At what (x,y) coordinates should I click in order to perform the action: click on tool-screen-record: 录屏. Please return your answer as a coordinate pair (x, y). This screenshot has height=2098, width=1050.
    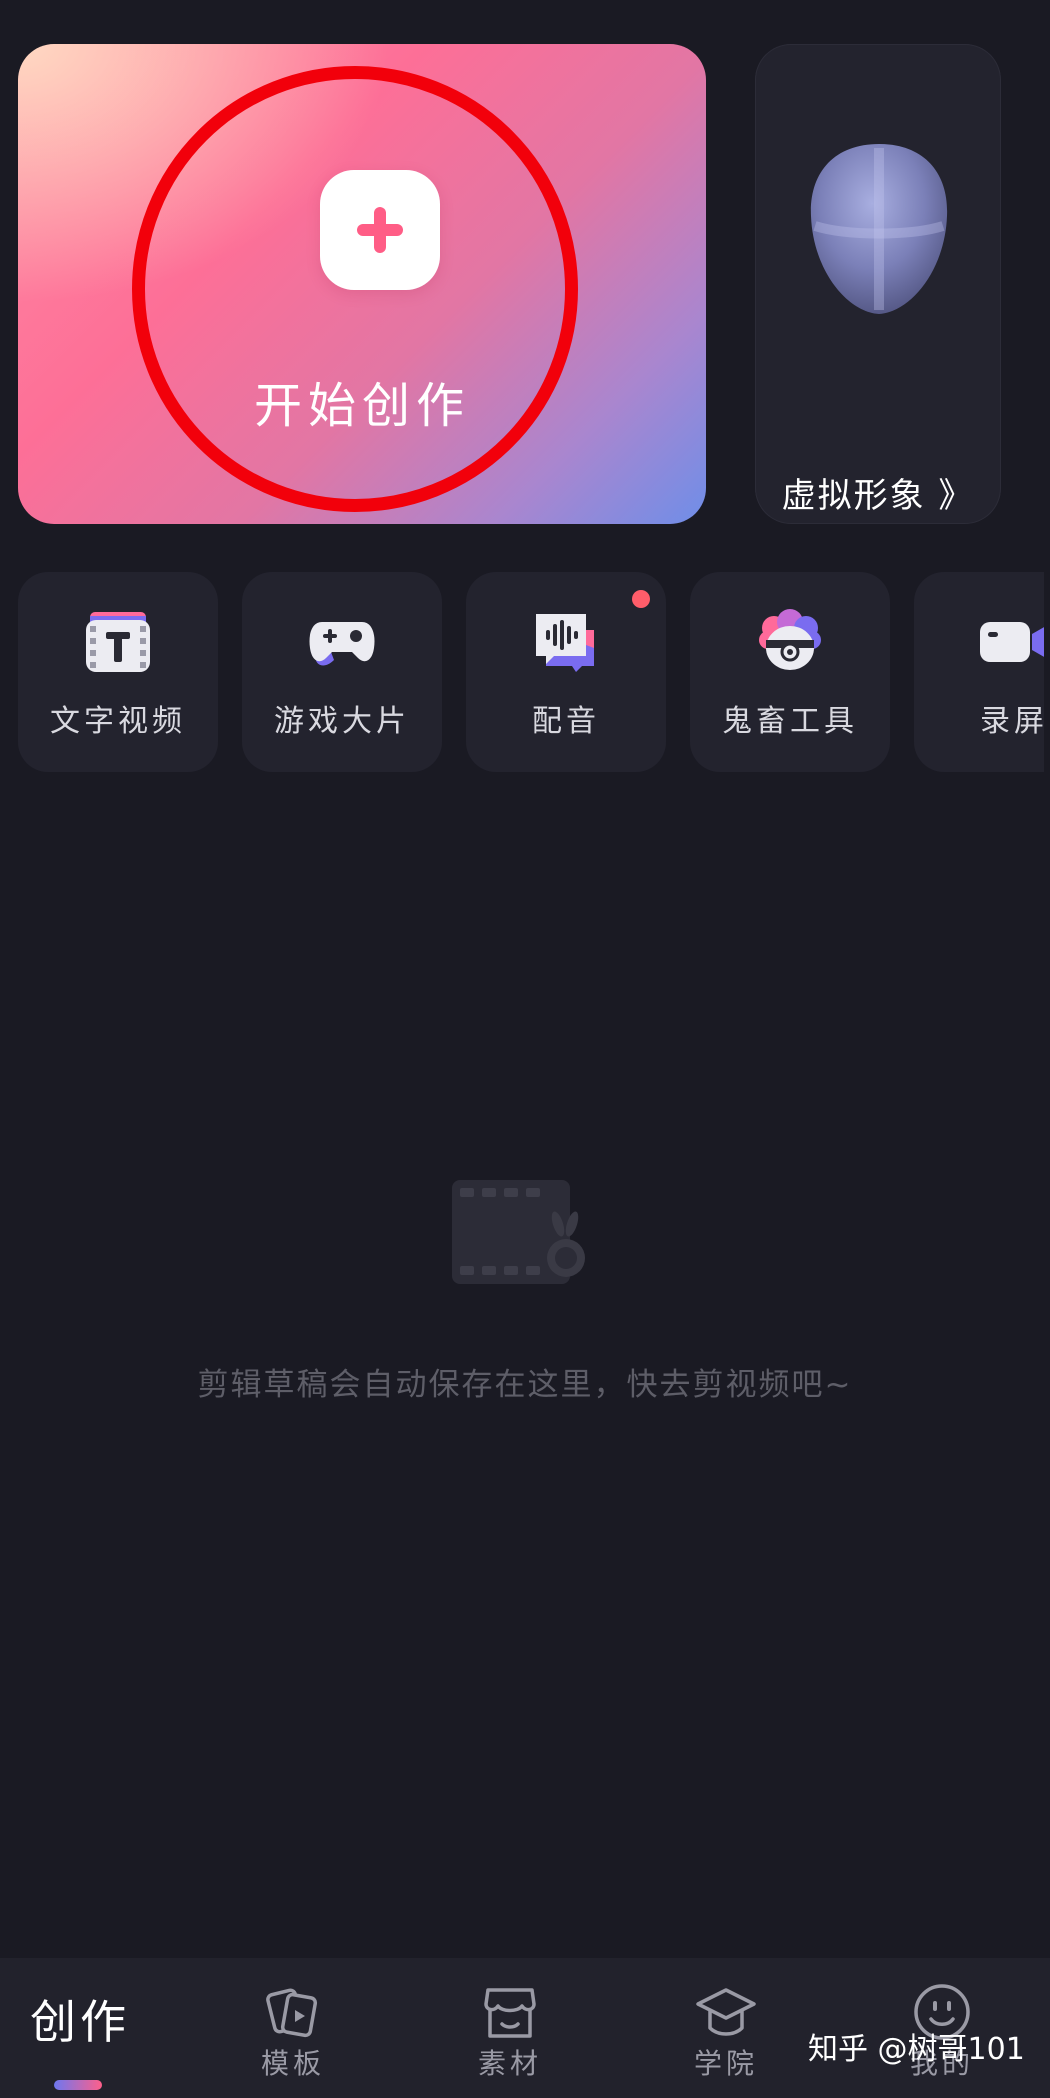
    Looking at the image, I should click on (979, 672).